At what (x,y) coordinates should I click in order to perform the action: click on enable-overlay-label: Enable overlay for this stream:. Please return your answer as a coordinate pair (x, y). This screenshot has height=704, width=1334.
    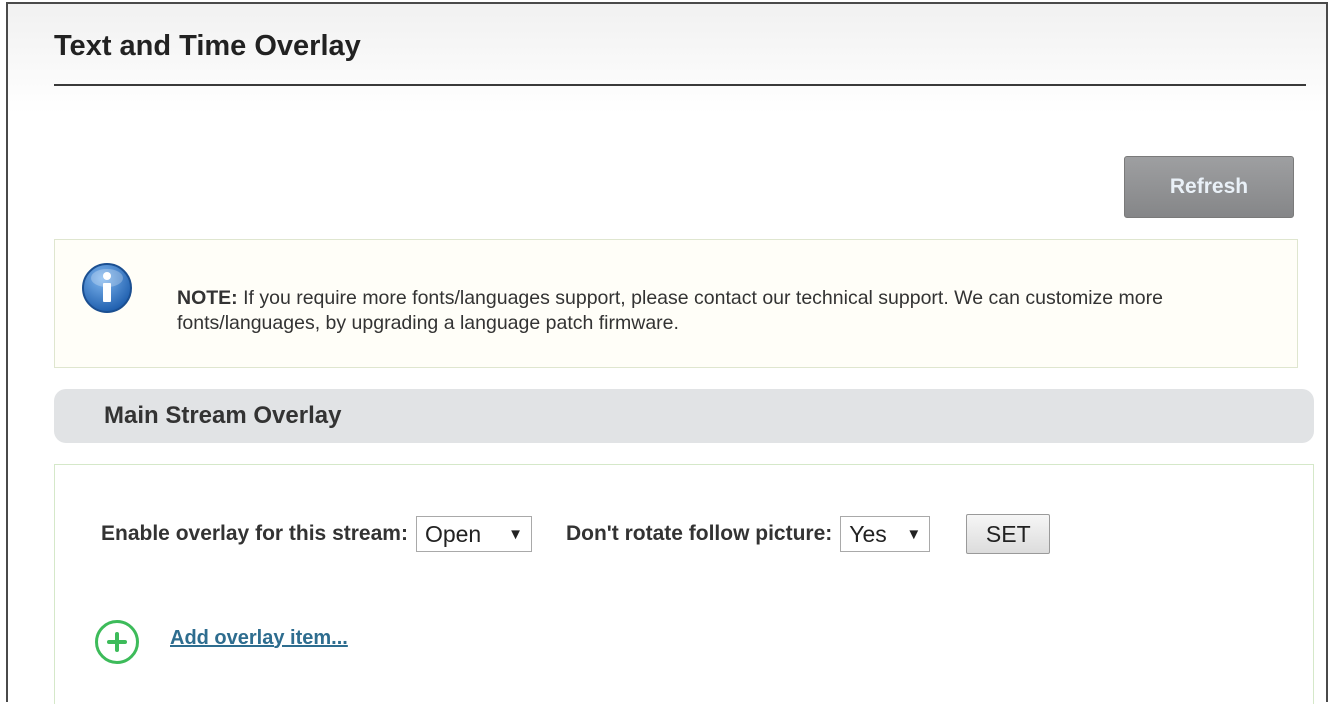
    Looking at the image, I should click on (254, 533).